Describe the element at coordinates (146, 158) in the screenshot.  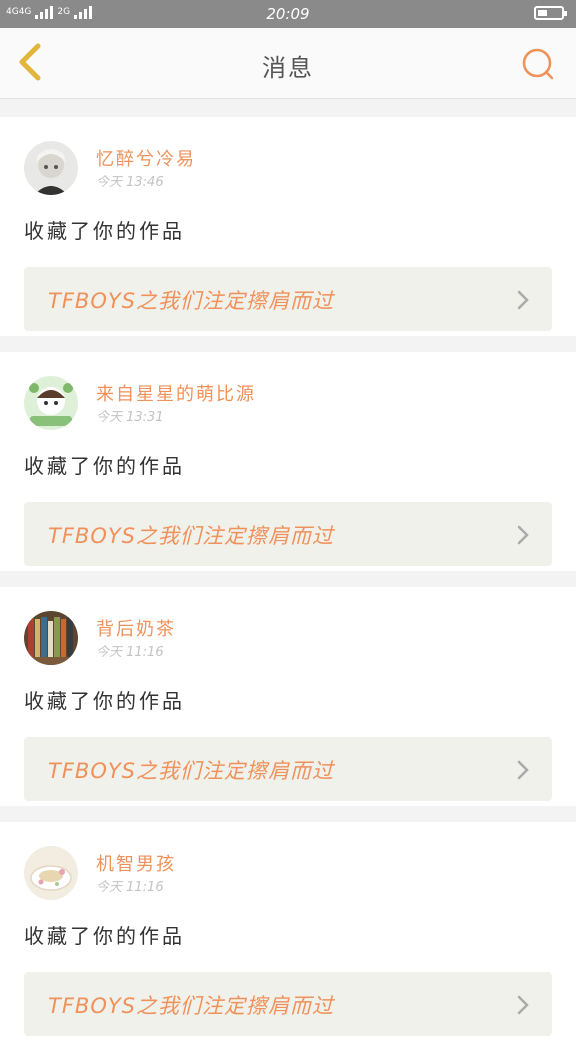
I see `username: 忆醉兮冷易` at that location.